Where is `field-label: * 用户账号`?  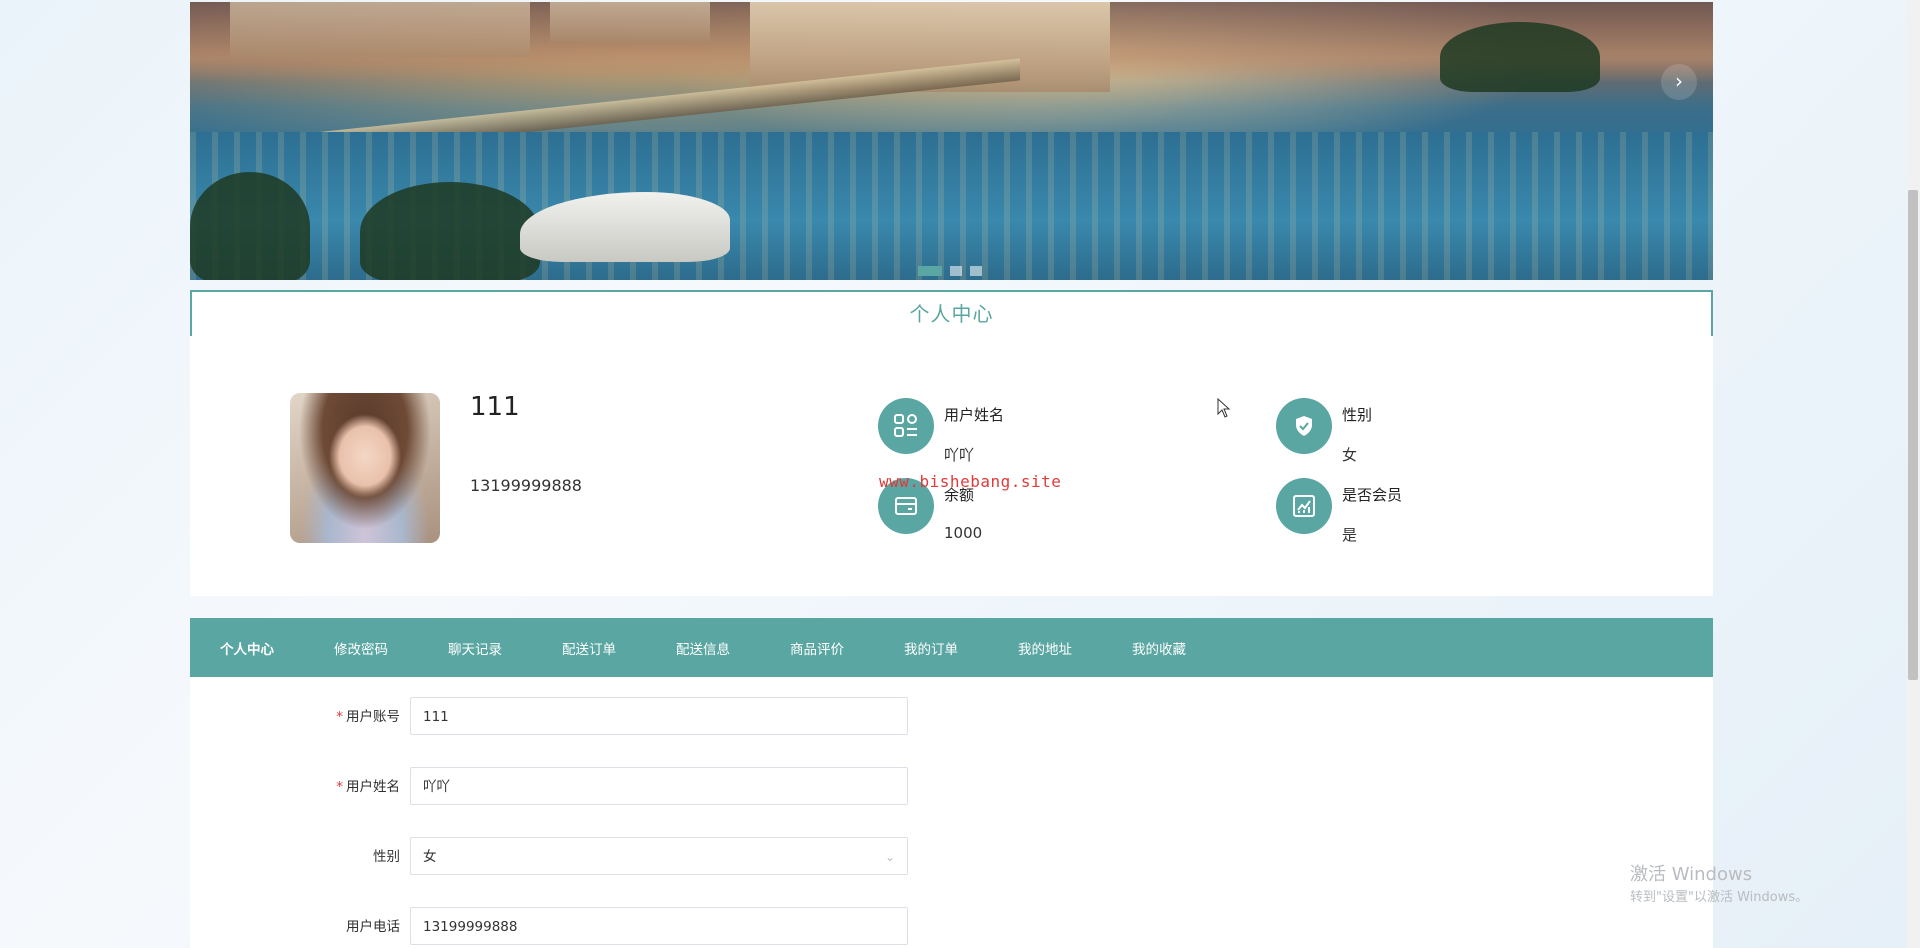 field-label: * 用户账号 is located at coordinates (368, 717).